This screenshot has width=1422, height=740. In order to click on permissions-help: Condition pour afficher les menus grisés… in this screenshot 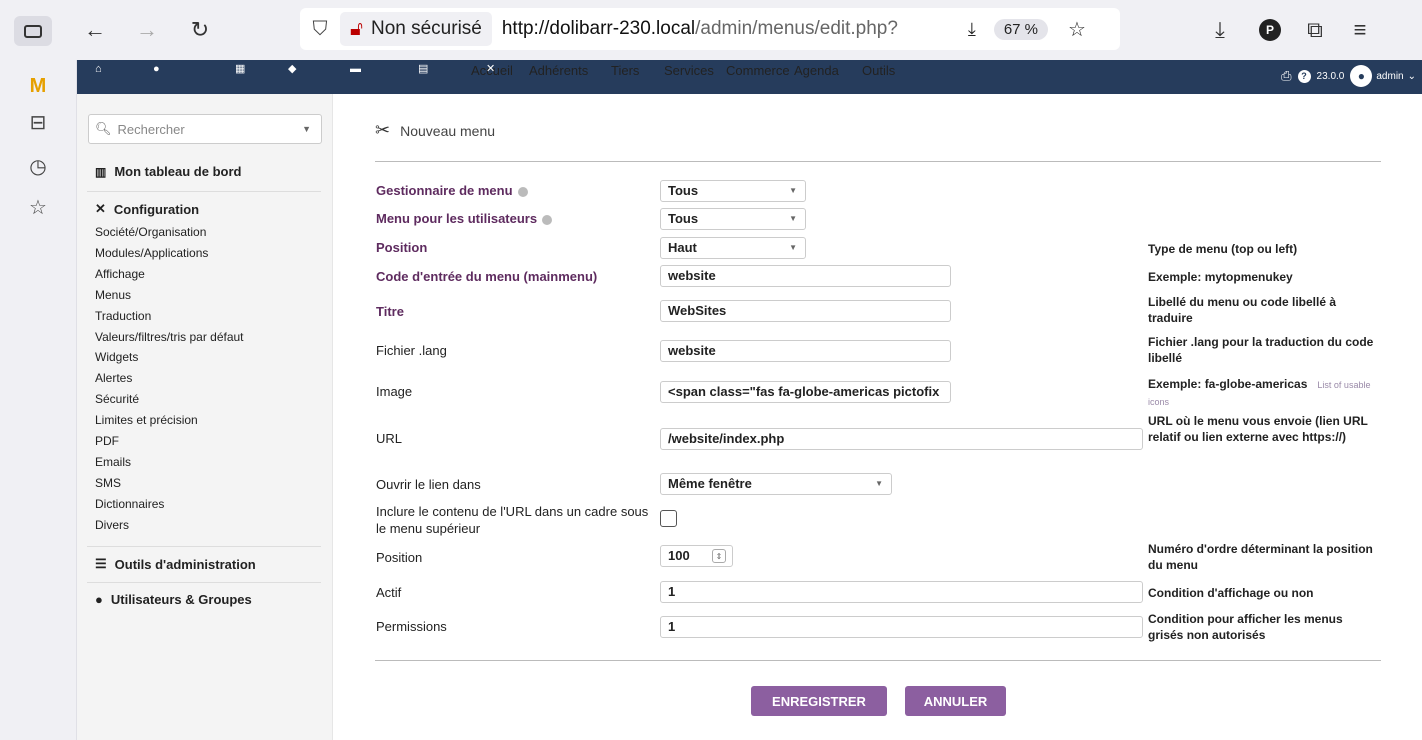, I will do `click(1245, 627)`.